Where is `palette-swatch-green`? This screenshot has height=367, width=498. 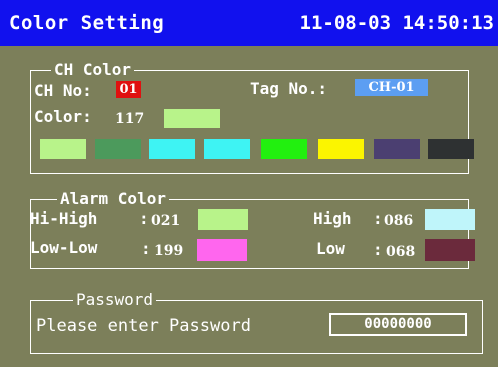
palette-swatch-green is located at coordinates (284, 149).